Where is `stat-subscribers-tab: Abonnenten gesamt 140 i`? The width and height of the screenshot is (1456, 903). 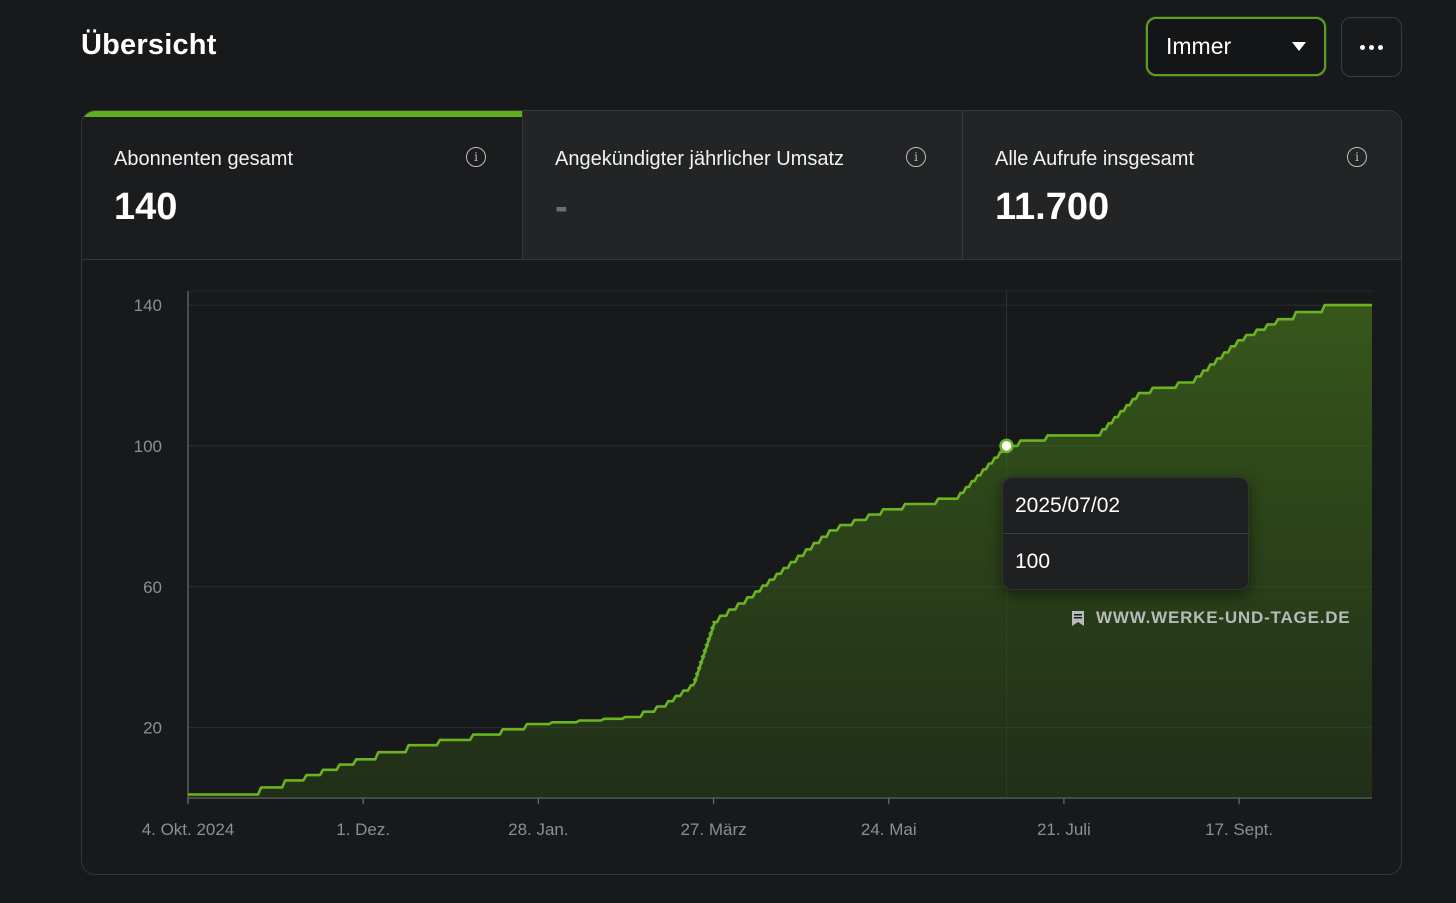
stat-subscribers-tab: Abonnenten gesamt 140 i is located at coordinates (302, 185).